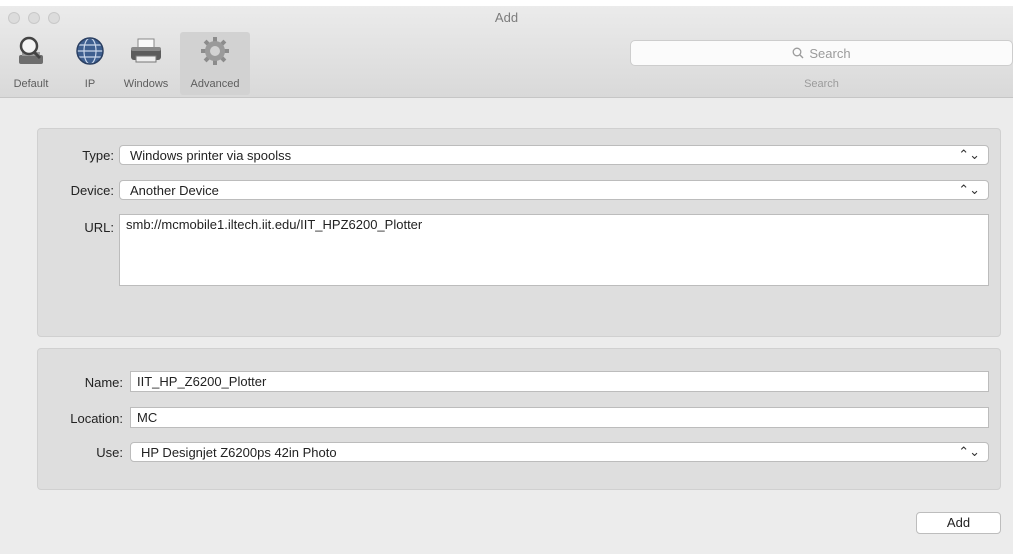 This screenshot has height=554, width=1013. Describe the element at coordinates (559, 452) in the screenshot. I see `use-popup: HP Designjet Z6200ps 42in Photo ⌃⌄` at that location.